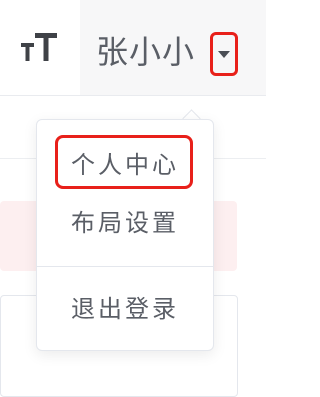  What do you see at coordinates (125, 266) in the screenshot?
I see `menu-divider` at bounding box center [125, 266].